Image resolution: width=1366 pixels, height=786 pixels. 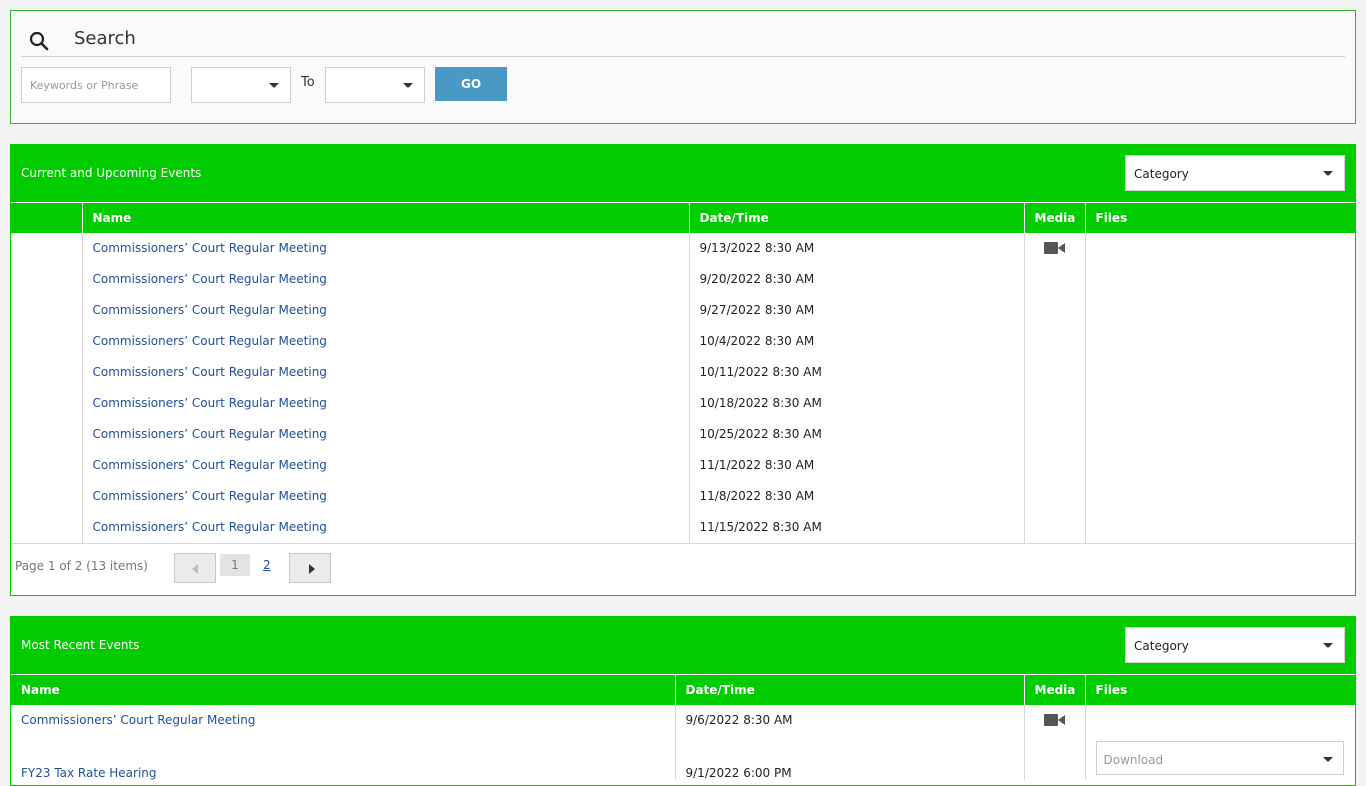 What do you see at coordinates (856, 403) in the screenshot?
I see `event-datetime: 10/18/2022 8:30 AM` at bounding box center [856, 403].